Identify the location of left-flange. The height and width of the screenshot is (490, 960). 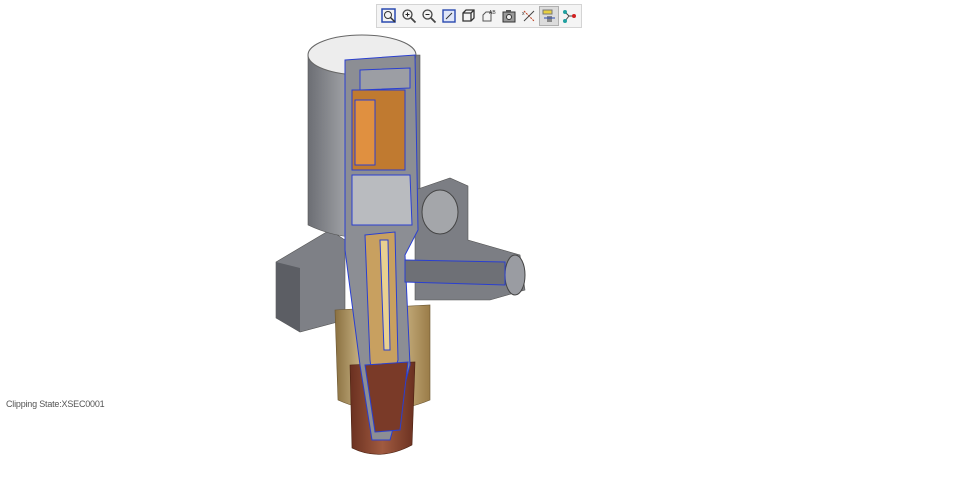
(310, 281).